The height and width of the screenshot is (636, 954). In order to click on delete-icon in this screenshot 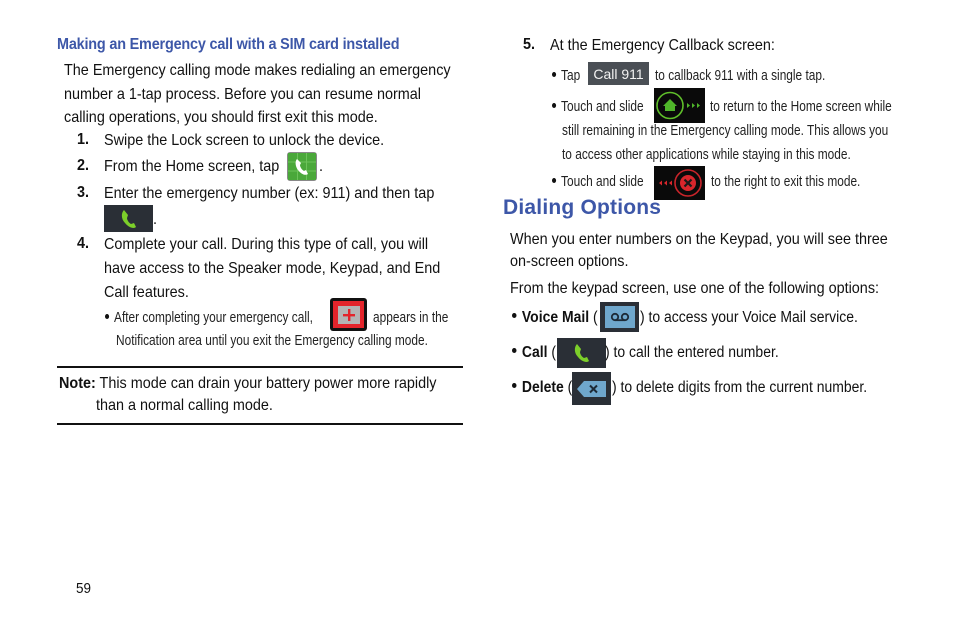, I will do `click(591, 388)`.